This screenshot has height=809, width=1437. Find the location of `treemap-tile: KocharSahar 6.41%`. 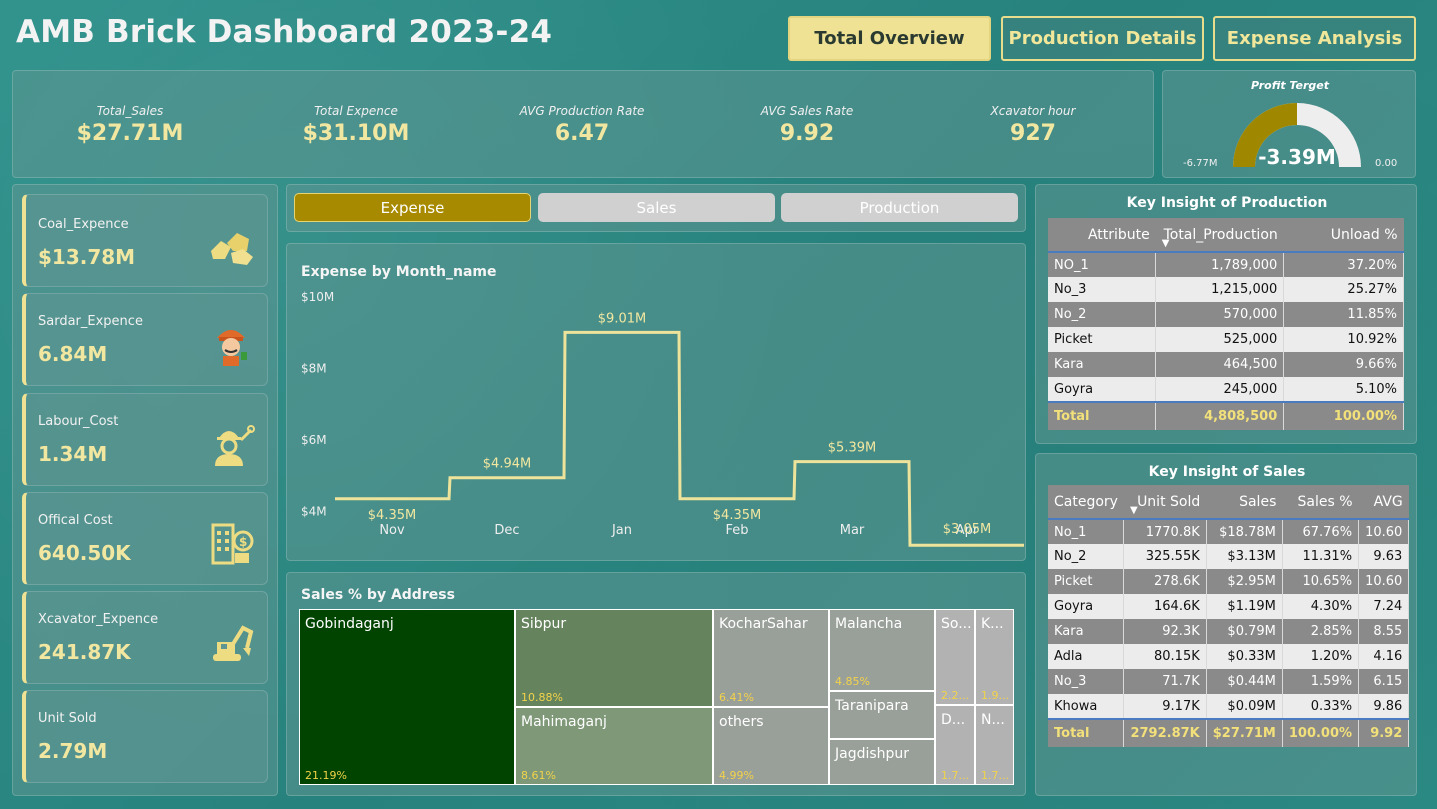

treemap-tile: KocharSahar 6.41% is located at coordinates (771, 658).